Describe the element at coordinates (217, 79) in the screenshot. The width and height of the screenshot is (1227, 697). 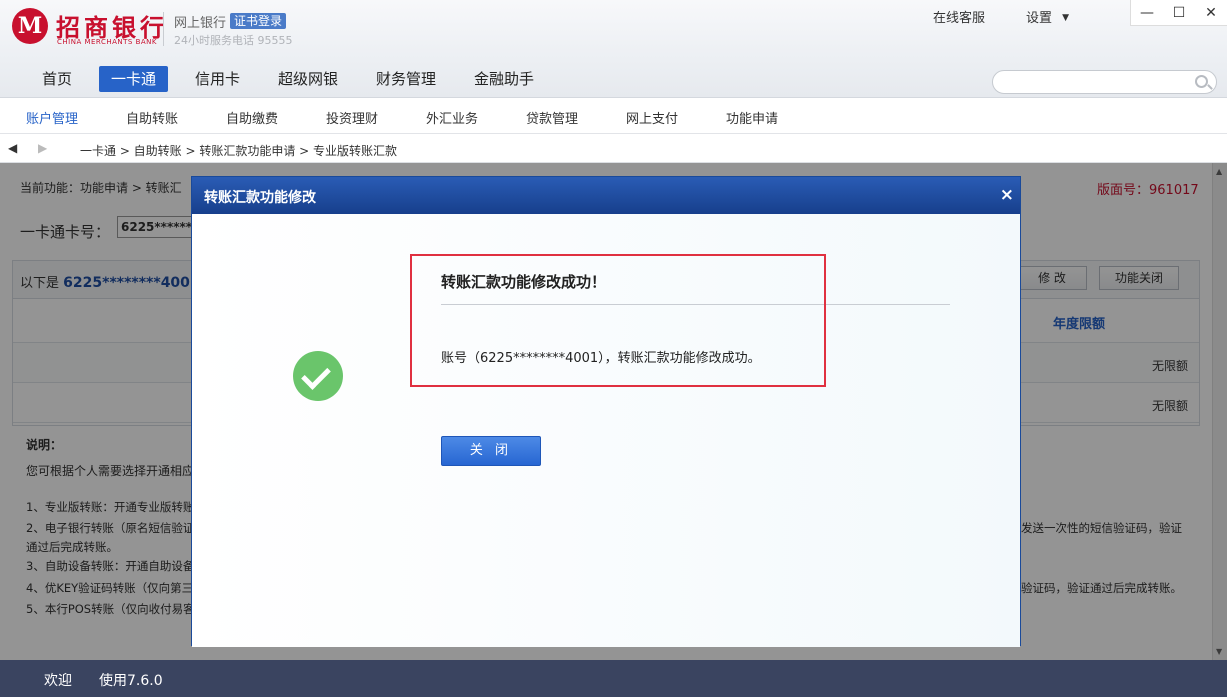
I see `nav-credit-card: 信用卡` at that location.